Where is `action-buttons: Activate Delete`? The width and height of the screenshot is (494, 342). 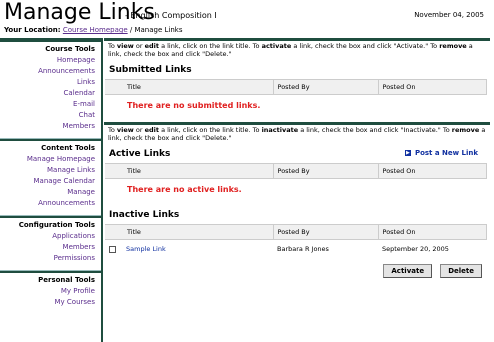
action-buttons: Activate Delete is located at coordinates (297, 268).